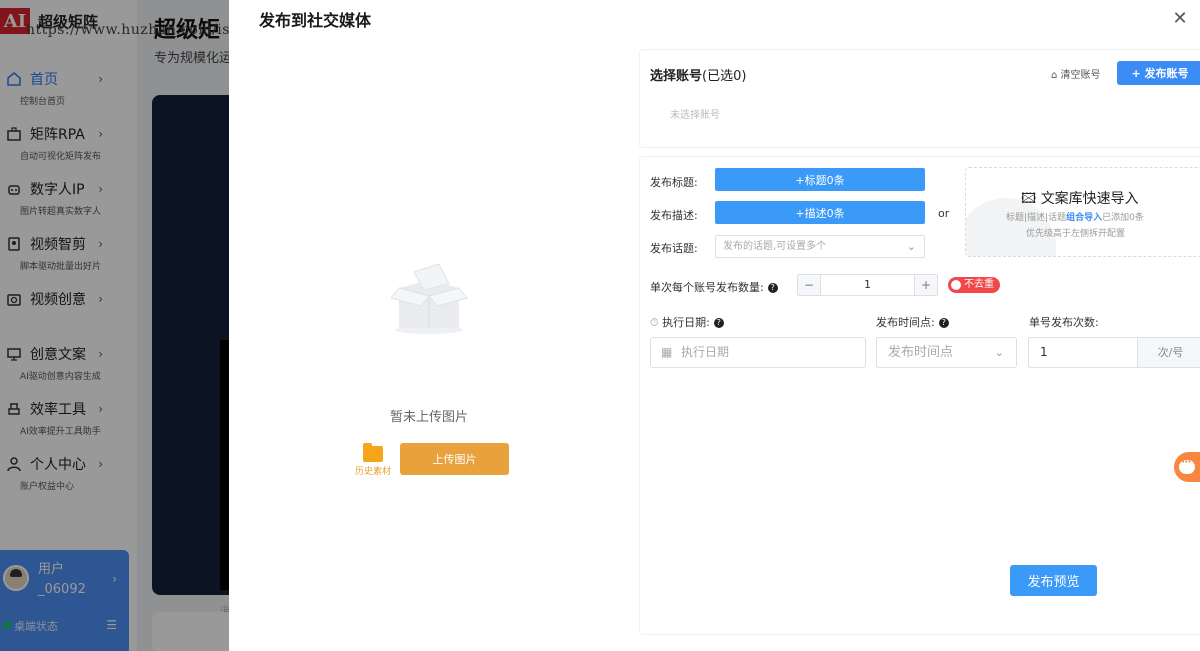 This screenshot has width=1200, height=651. I want to click on add-desc-button: +描述0条, so click(820, 212).